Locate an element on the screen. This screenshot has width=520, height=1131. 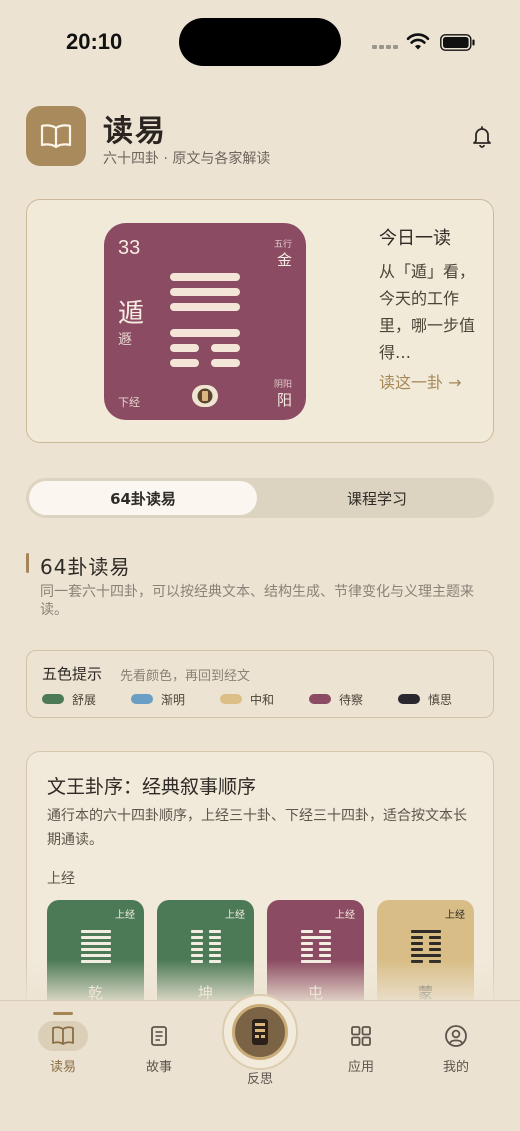
hexagram-lines is located at coordinates (205, 323).